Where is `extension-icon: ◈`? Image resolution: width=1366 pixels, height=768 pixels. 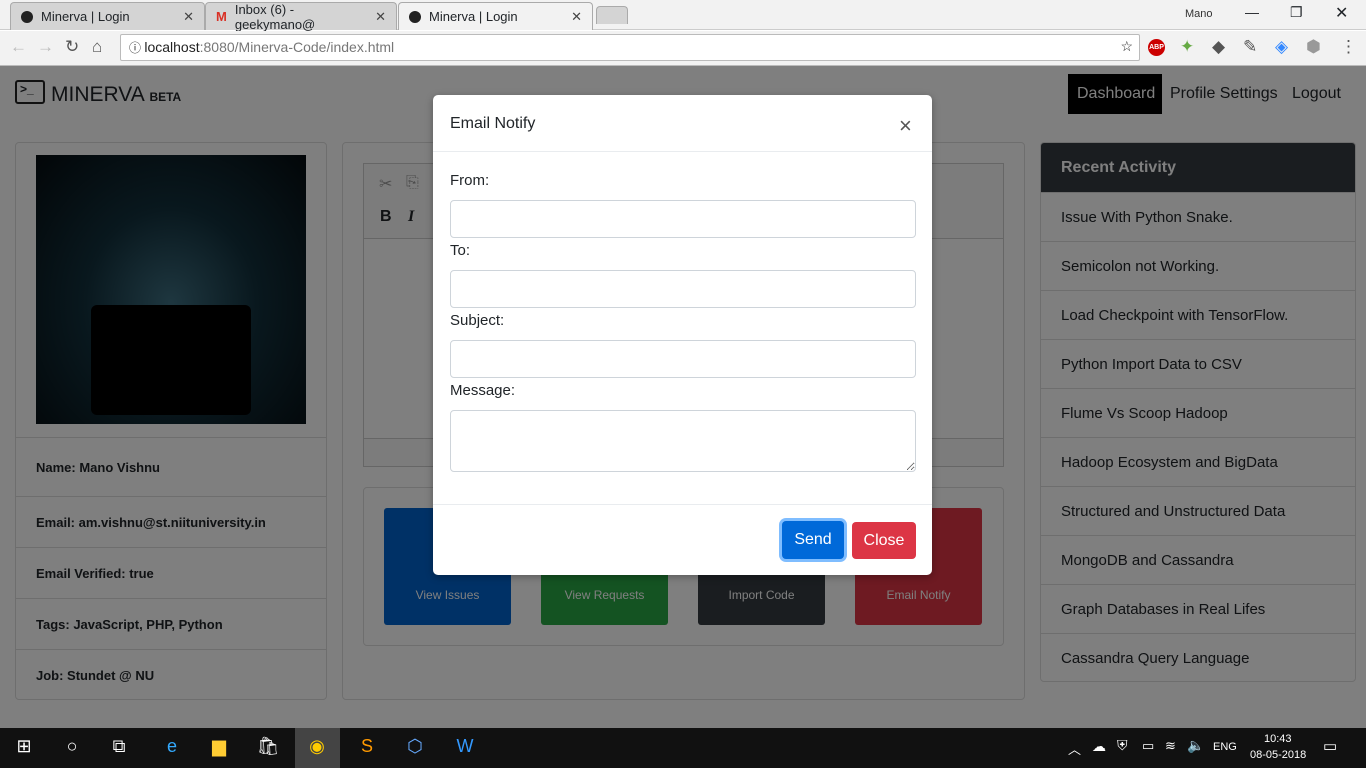 extension-icon: ◈ is located at coordinates (1281, 47).